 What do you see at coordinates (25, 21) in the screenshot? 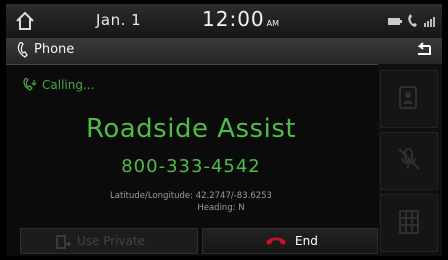
I see `home-icon` at bounding box center [25, 21].